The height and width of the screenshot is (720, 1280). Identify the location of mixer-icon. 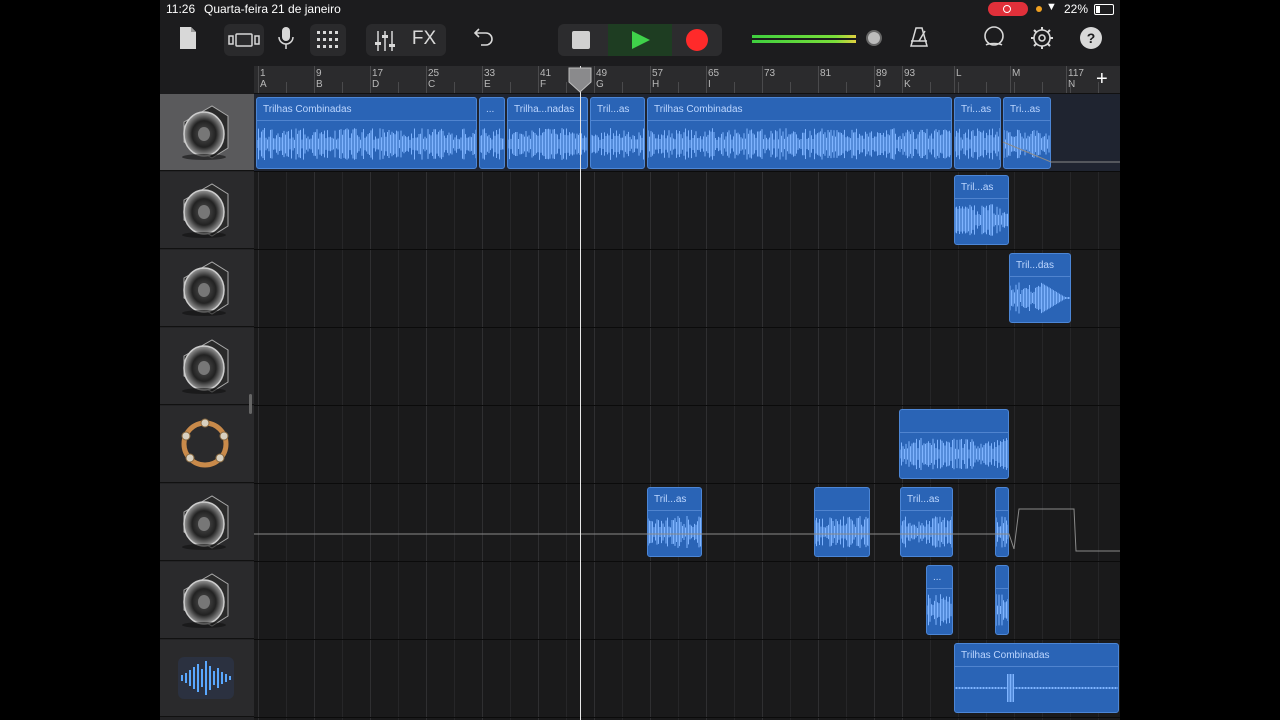
(385, 41).